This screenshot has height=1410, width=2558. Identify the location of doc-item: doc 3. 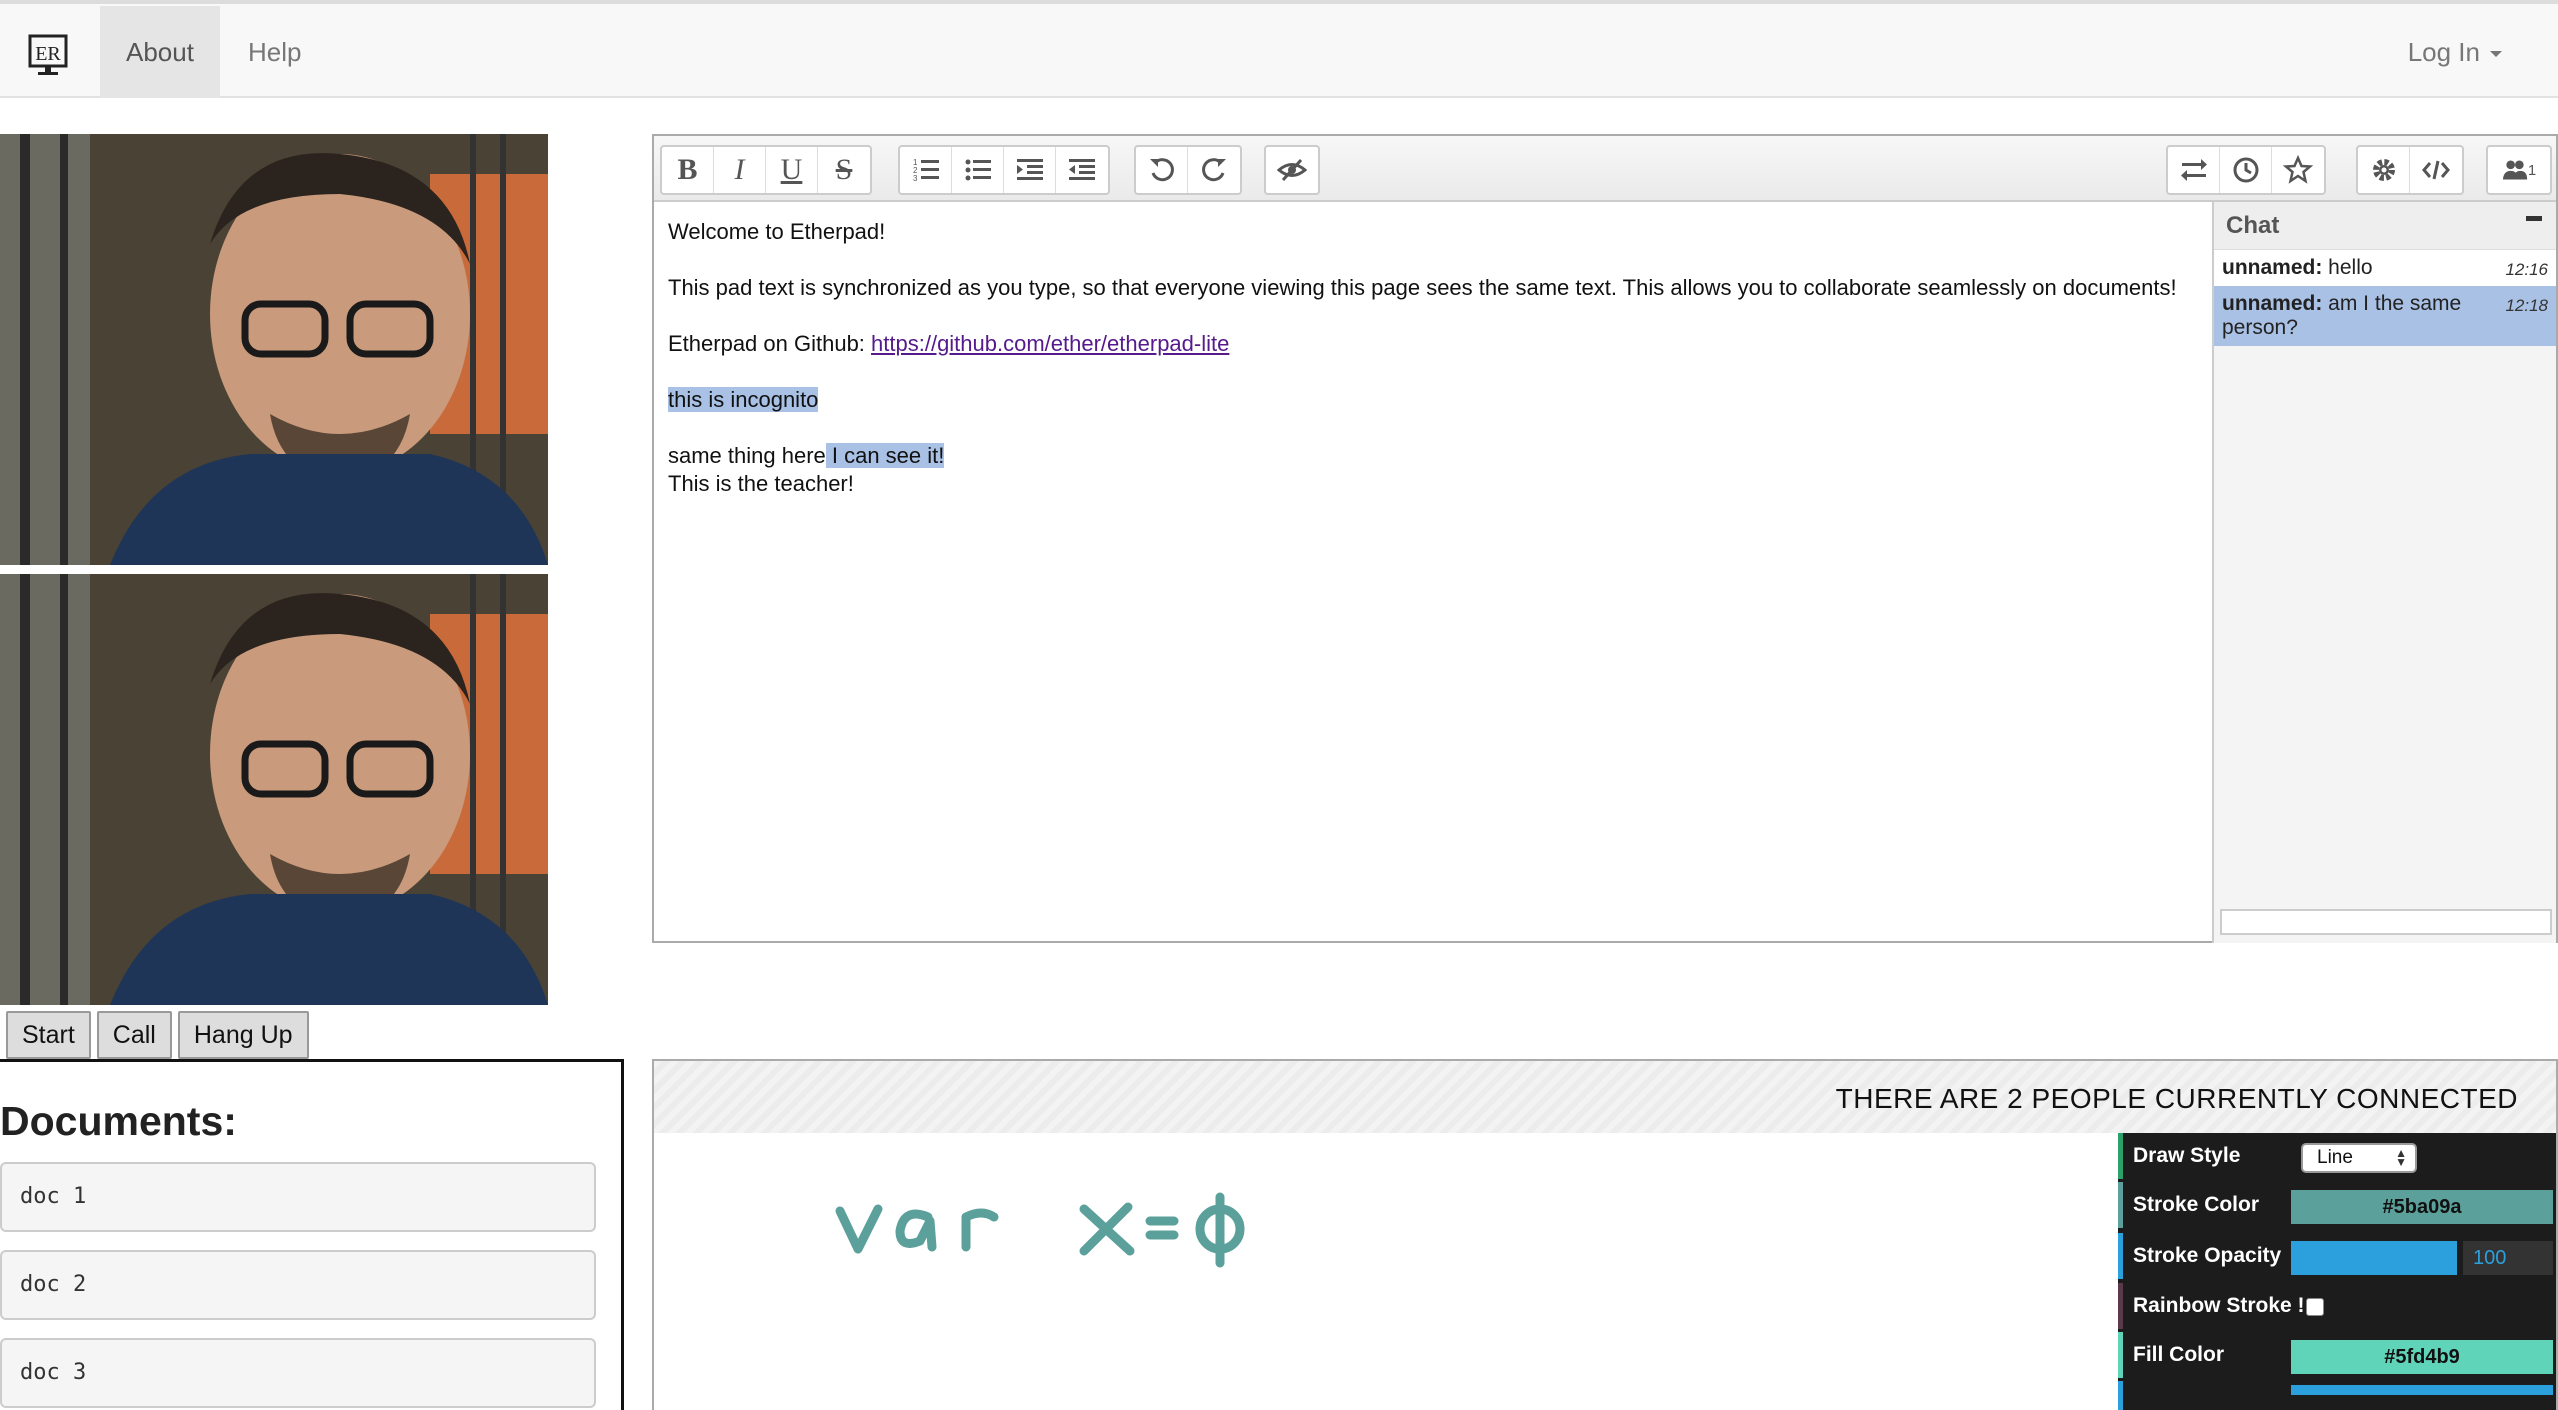
(298, 1373).